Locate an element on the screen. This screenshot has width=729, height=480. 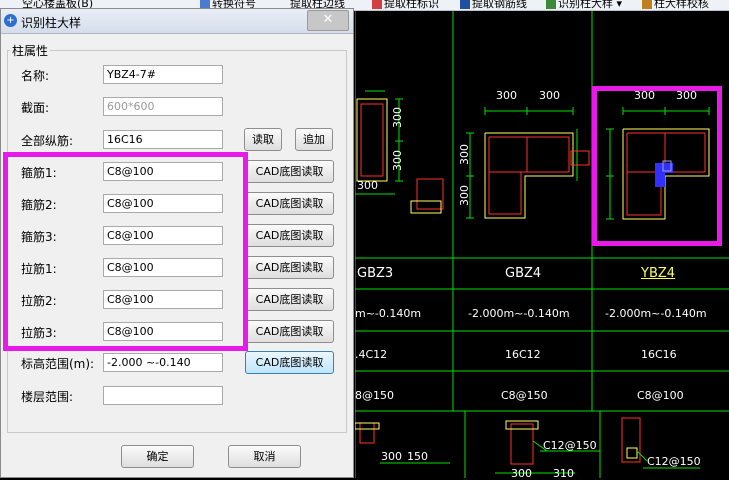
toolbar-item-extract-column-mark: 提取柱标识 is located at coordinates (405, 5).